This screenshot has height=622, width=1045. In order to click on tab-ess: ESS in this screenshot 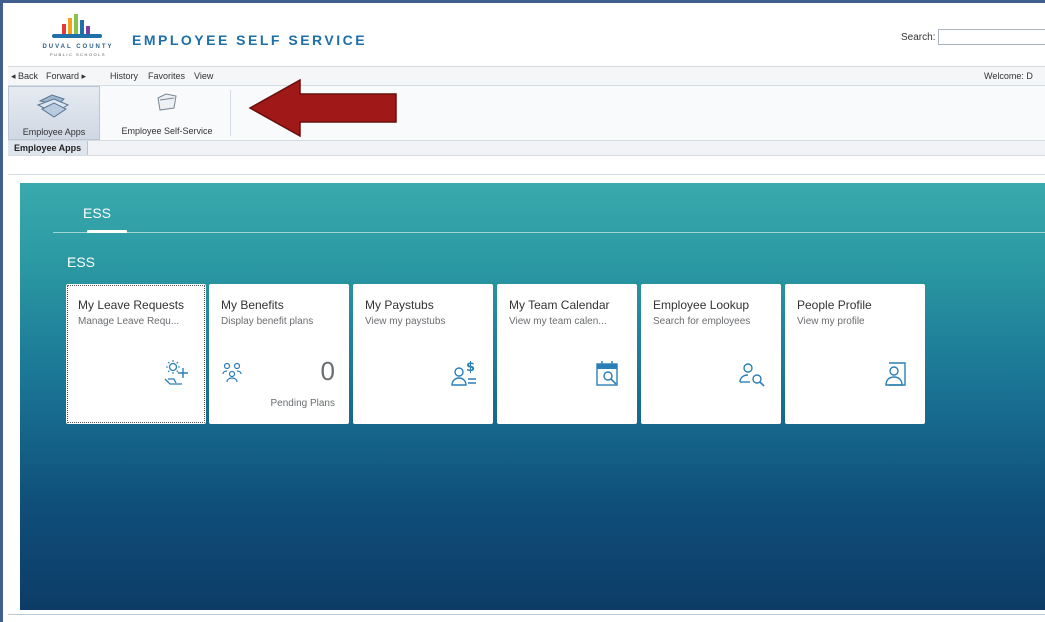, I will do `click(97, 213)`.